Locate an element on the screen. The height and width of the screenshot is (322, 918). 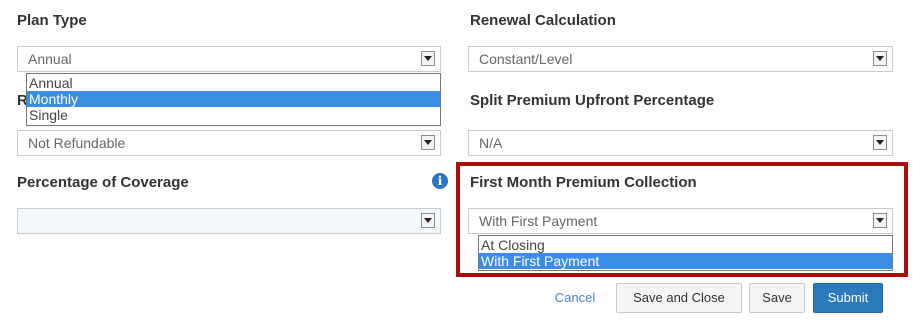
refund-select: Not Refundable is located at coordinates (229, 143).